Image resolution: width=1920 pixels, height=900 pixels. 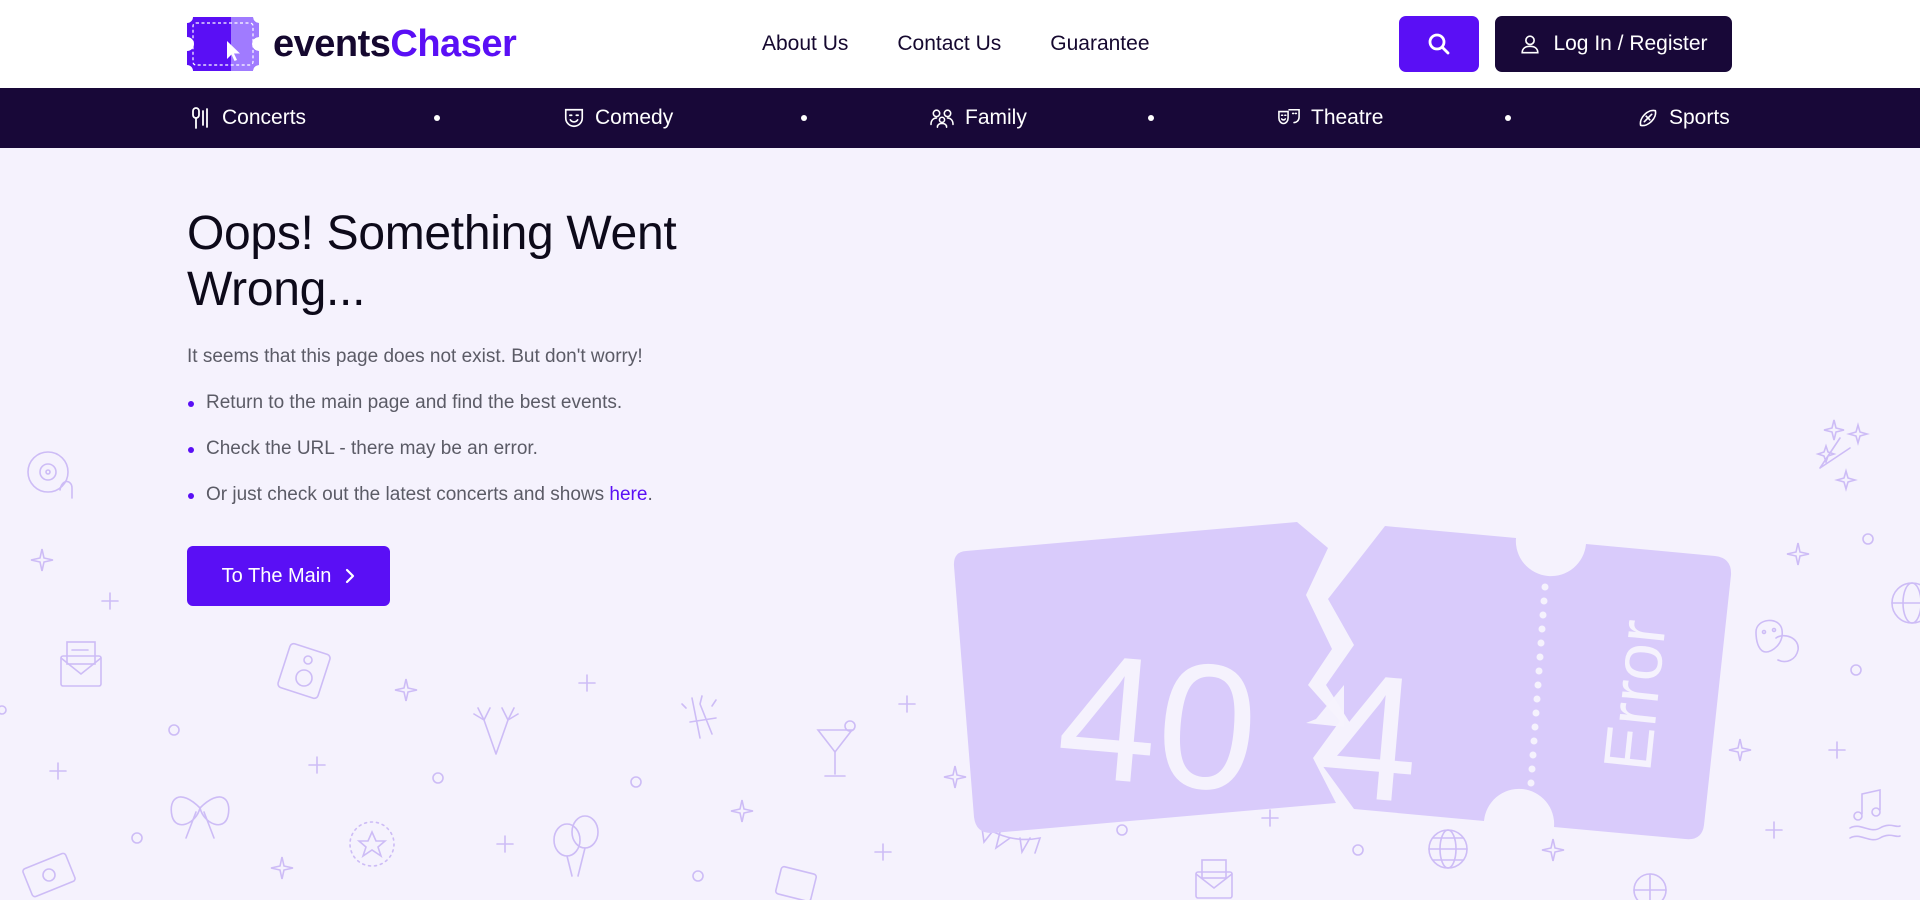 I want to click on category-sports: Sports, so click(x=1683, y=118).